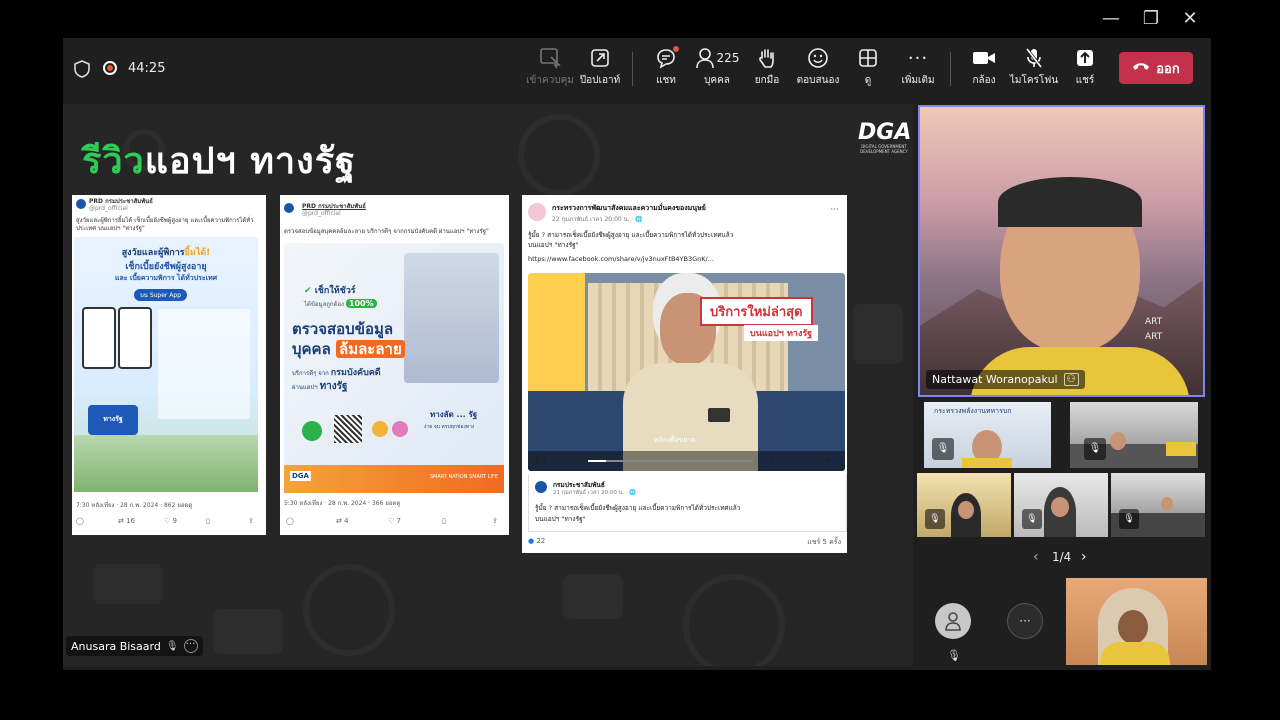  What do you see at coordinates (1154, 322) in the screenshot?
I see `background-text-1: ART` at bounding box center [1154, 322].